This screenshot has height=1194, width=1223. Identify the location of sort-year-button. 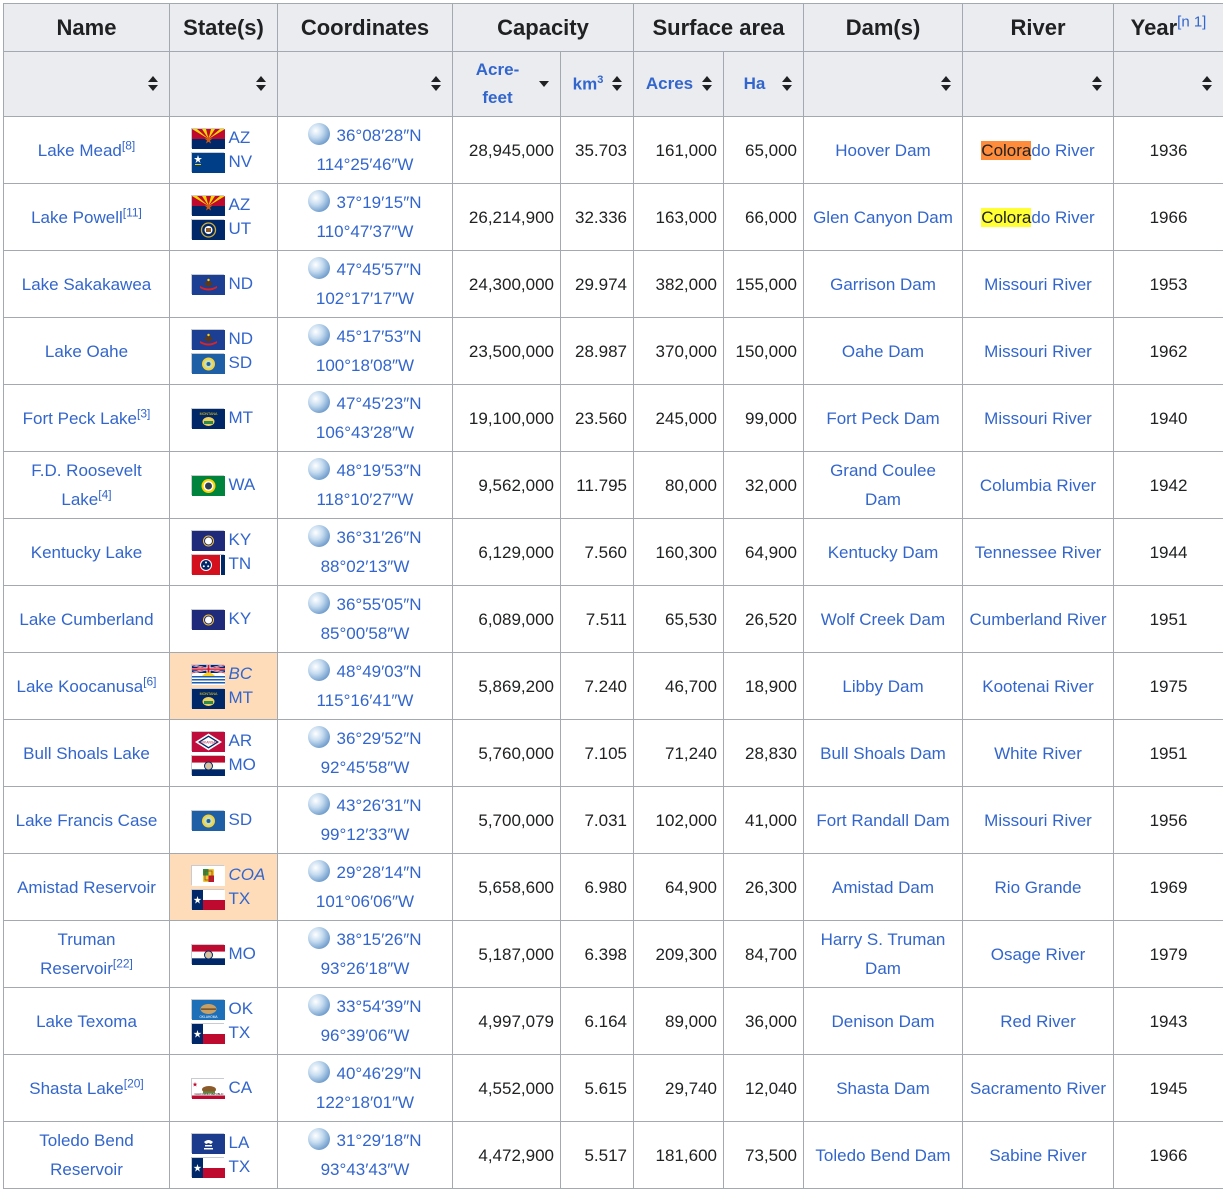
(1168, 84).